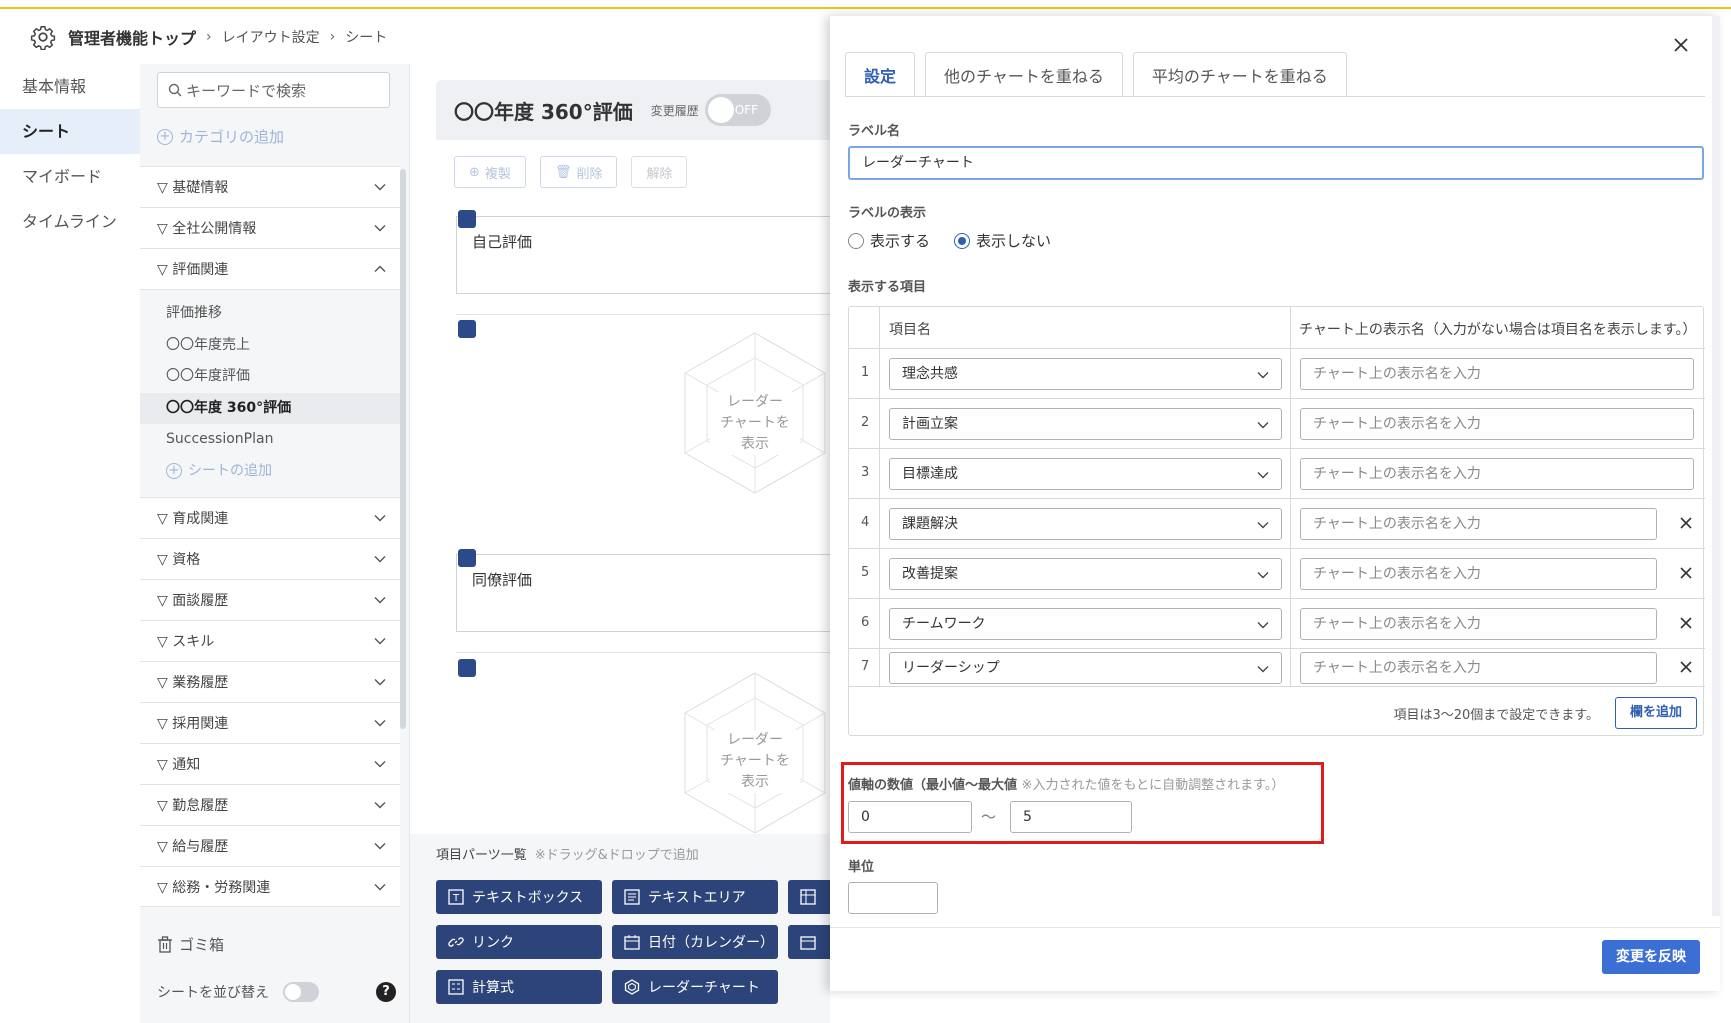 Image resolution: width=1731 pixels, height=1023 pixels. Describe the element at coordinates (270, 268) in the screenshot. I see `category-item-expanded: ▽ 評価関連` at that location.